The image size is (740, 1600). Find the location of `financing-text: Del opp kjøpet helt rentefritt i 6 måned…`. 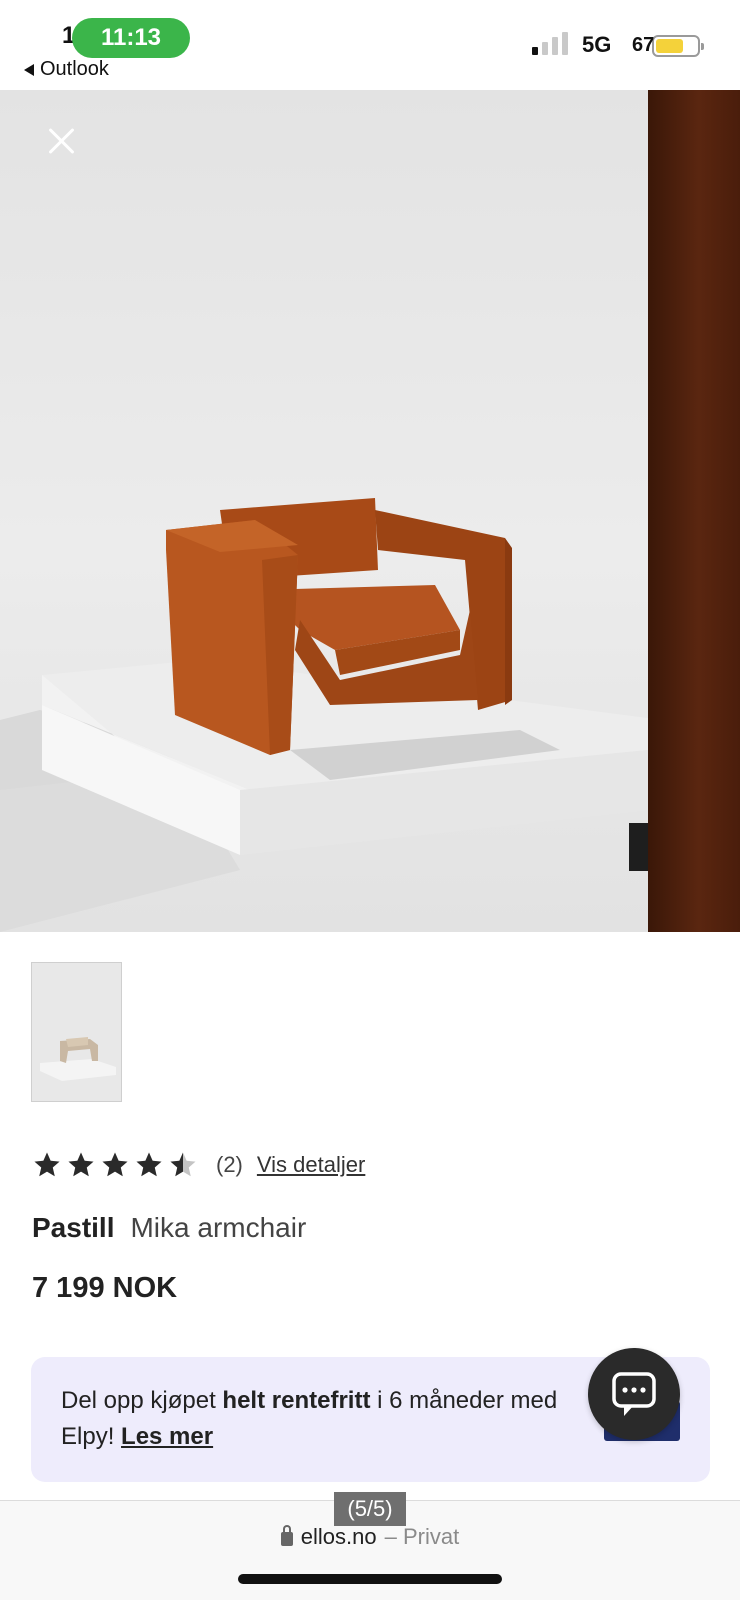

financing-text: Del opp kjøpet helt rentefritt i 6 måned… is located at coordinates (321, 1419).